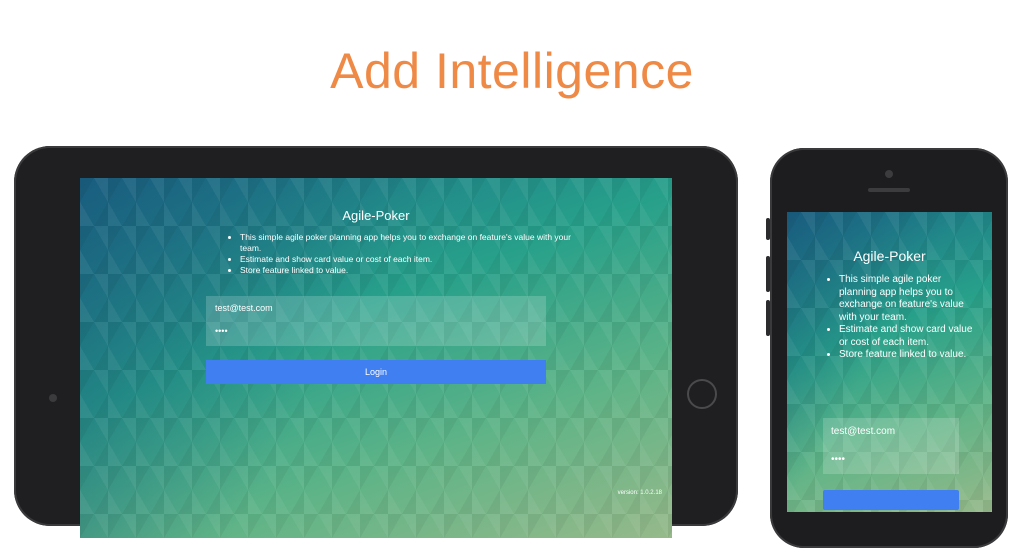 The height and width of the screenshot is (548, 1024). Describe the element at coordinates (53, 398) in the screenshot. I see `tablet-camera` at that location.